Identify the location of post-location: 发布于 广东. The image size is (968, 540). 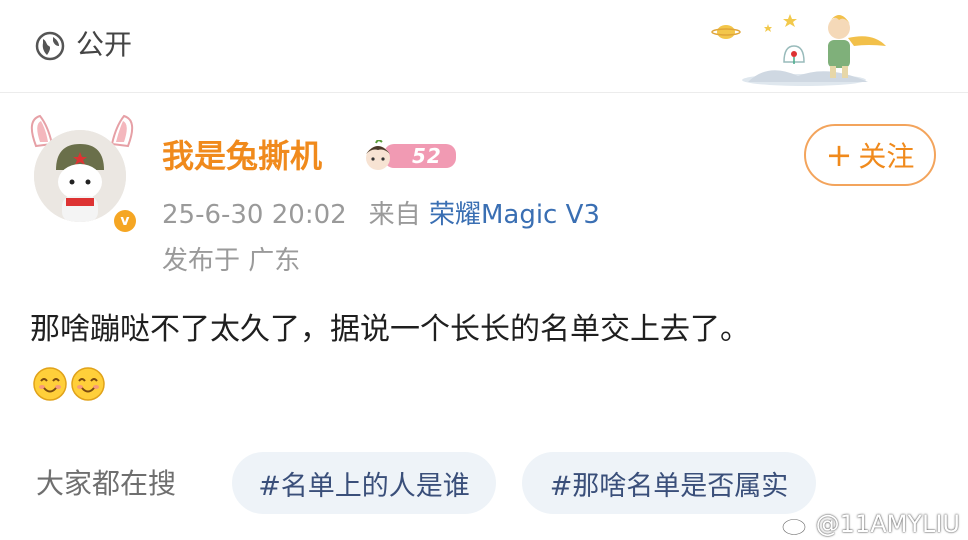
(231, 261).